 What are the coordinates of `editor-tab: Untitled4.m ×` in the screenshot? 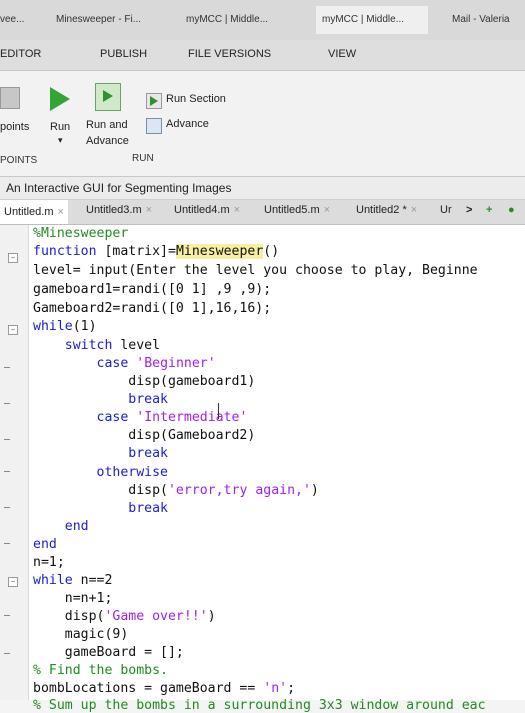 It's located at (207, 210).